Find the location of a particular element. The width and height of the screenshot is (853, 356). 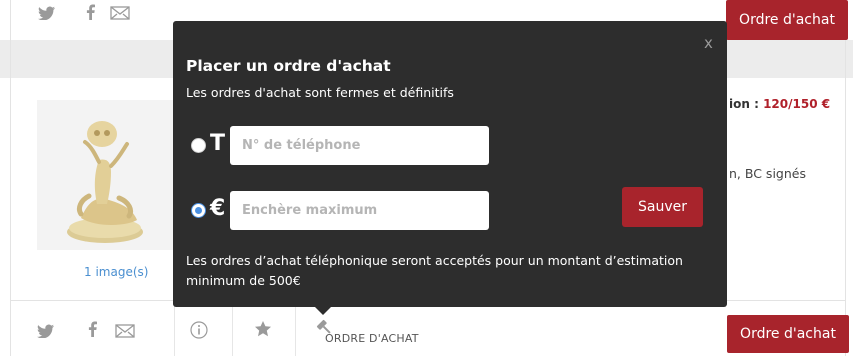

max-bid-option-radio is located at coordinates (198, 210).